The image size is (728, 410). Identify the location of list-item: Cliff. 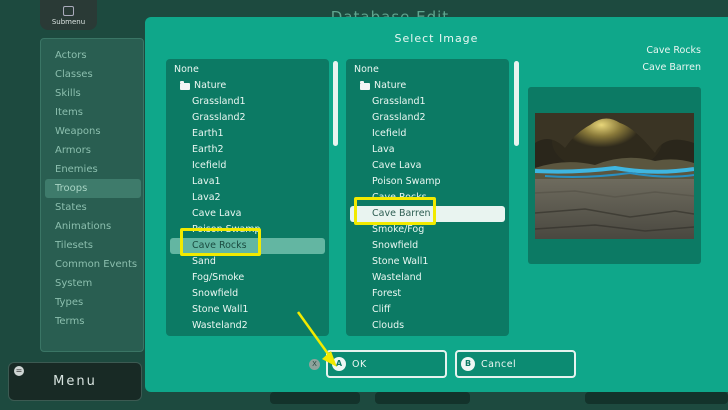
(427, 310).